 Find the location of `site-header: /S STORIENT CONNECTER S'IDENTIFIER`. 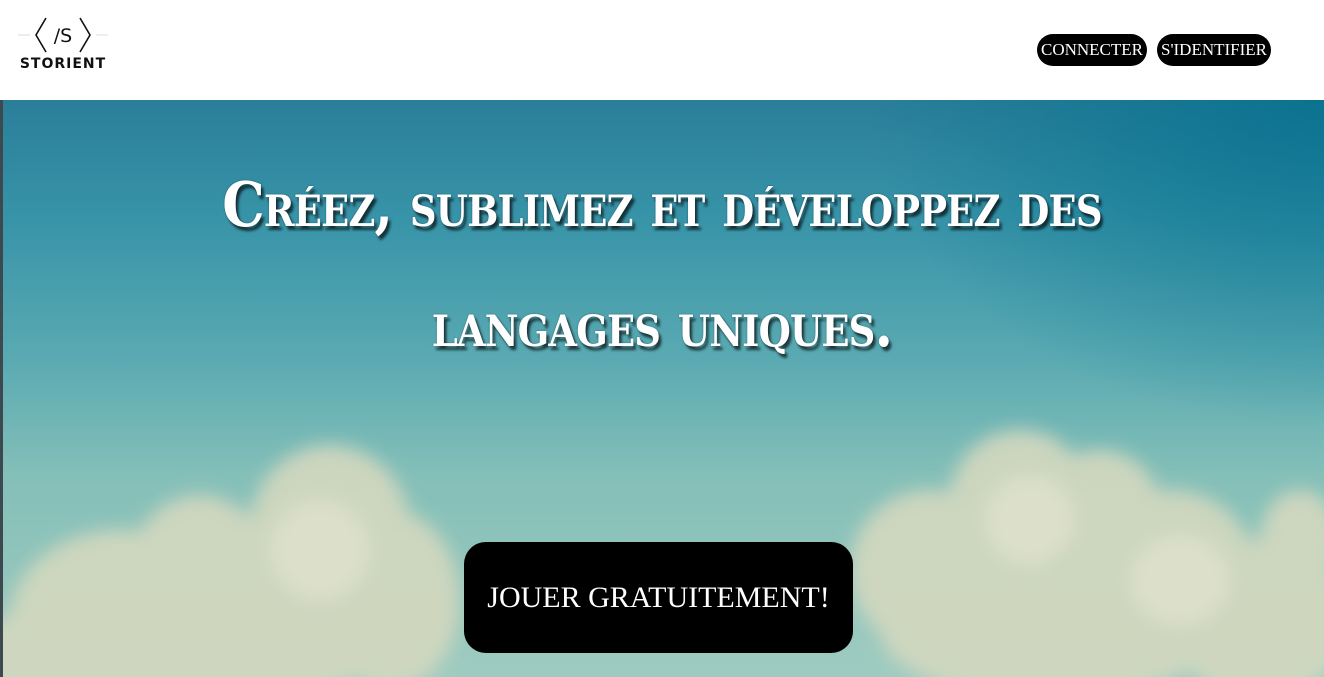

site-header: /S STORIENT CONNECTER S'IDENTIFIER is located at coordinates (662, 50).